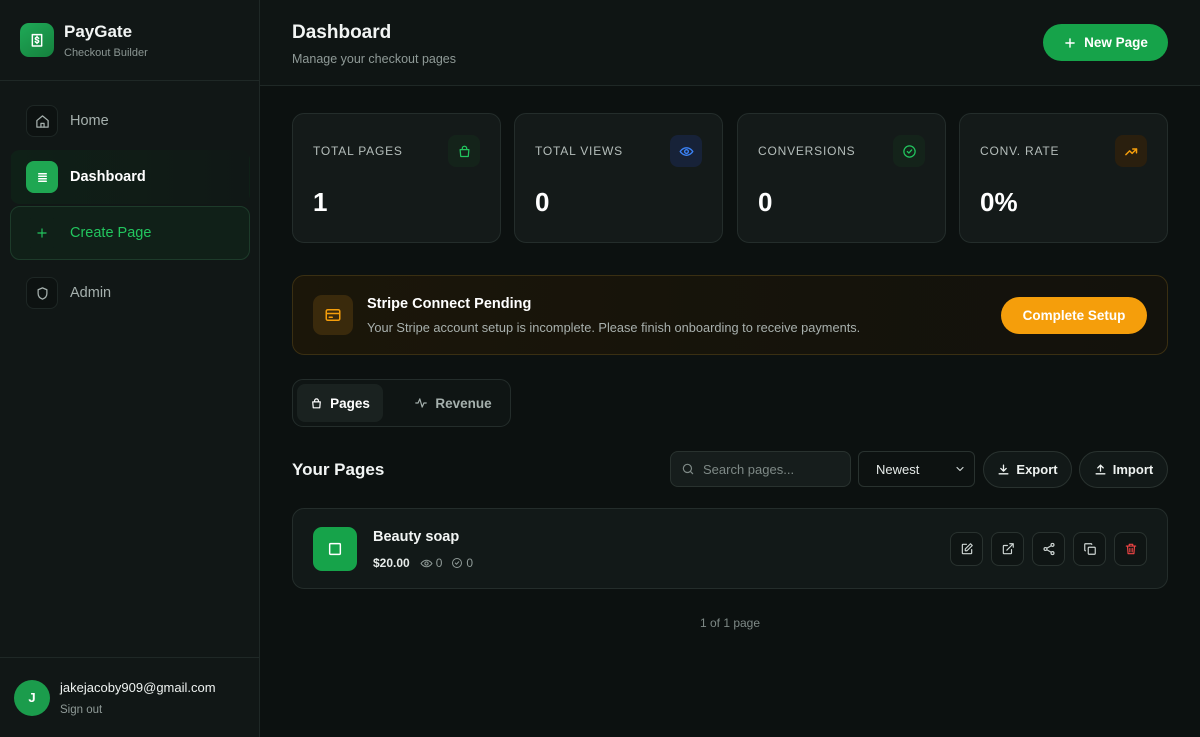 The width and height of the screenshot is (1200, 737). What do you see at coordinates (320, 202) in the screenshot?
I see `stat-value: 1` at bounding box center [320, 202].